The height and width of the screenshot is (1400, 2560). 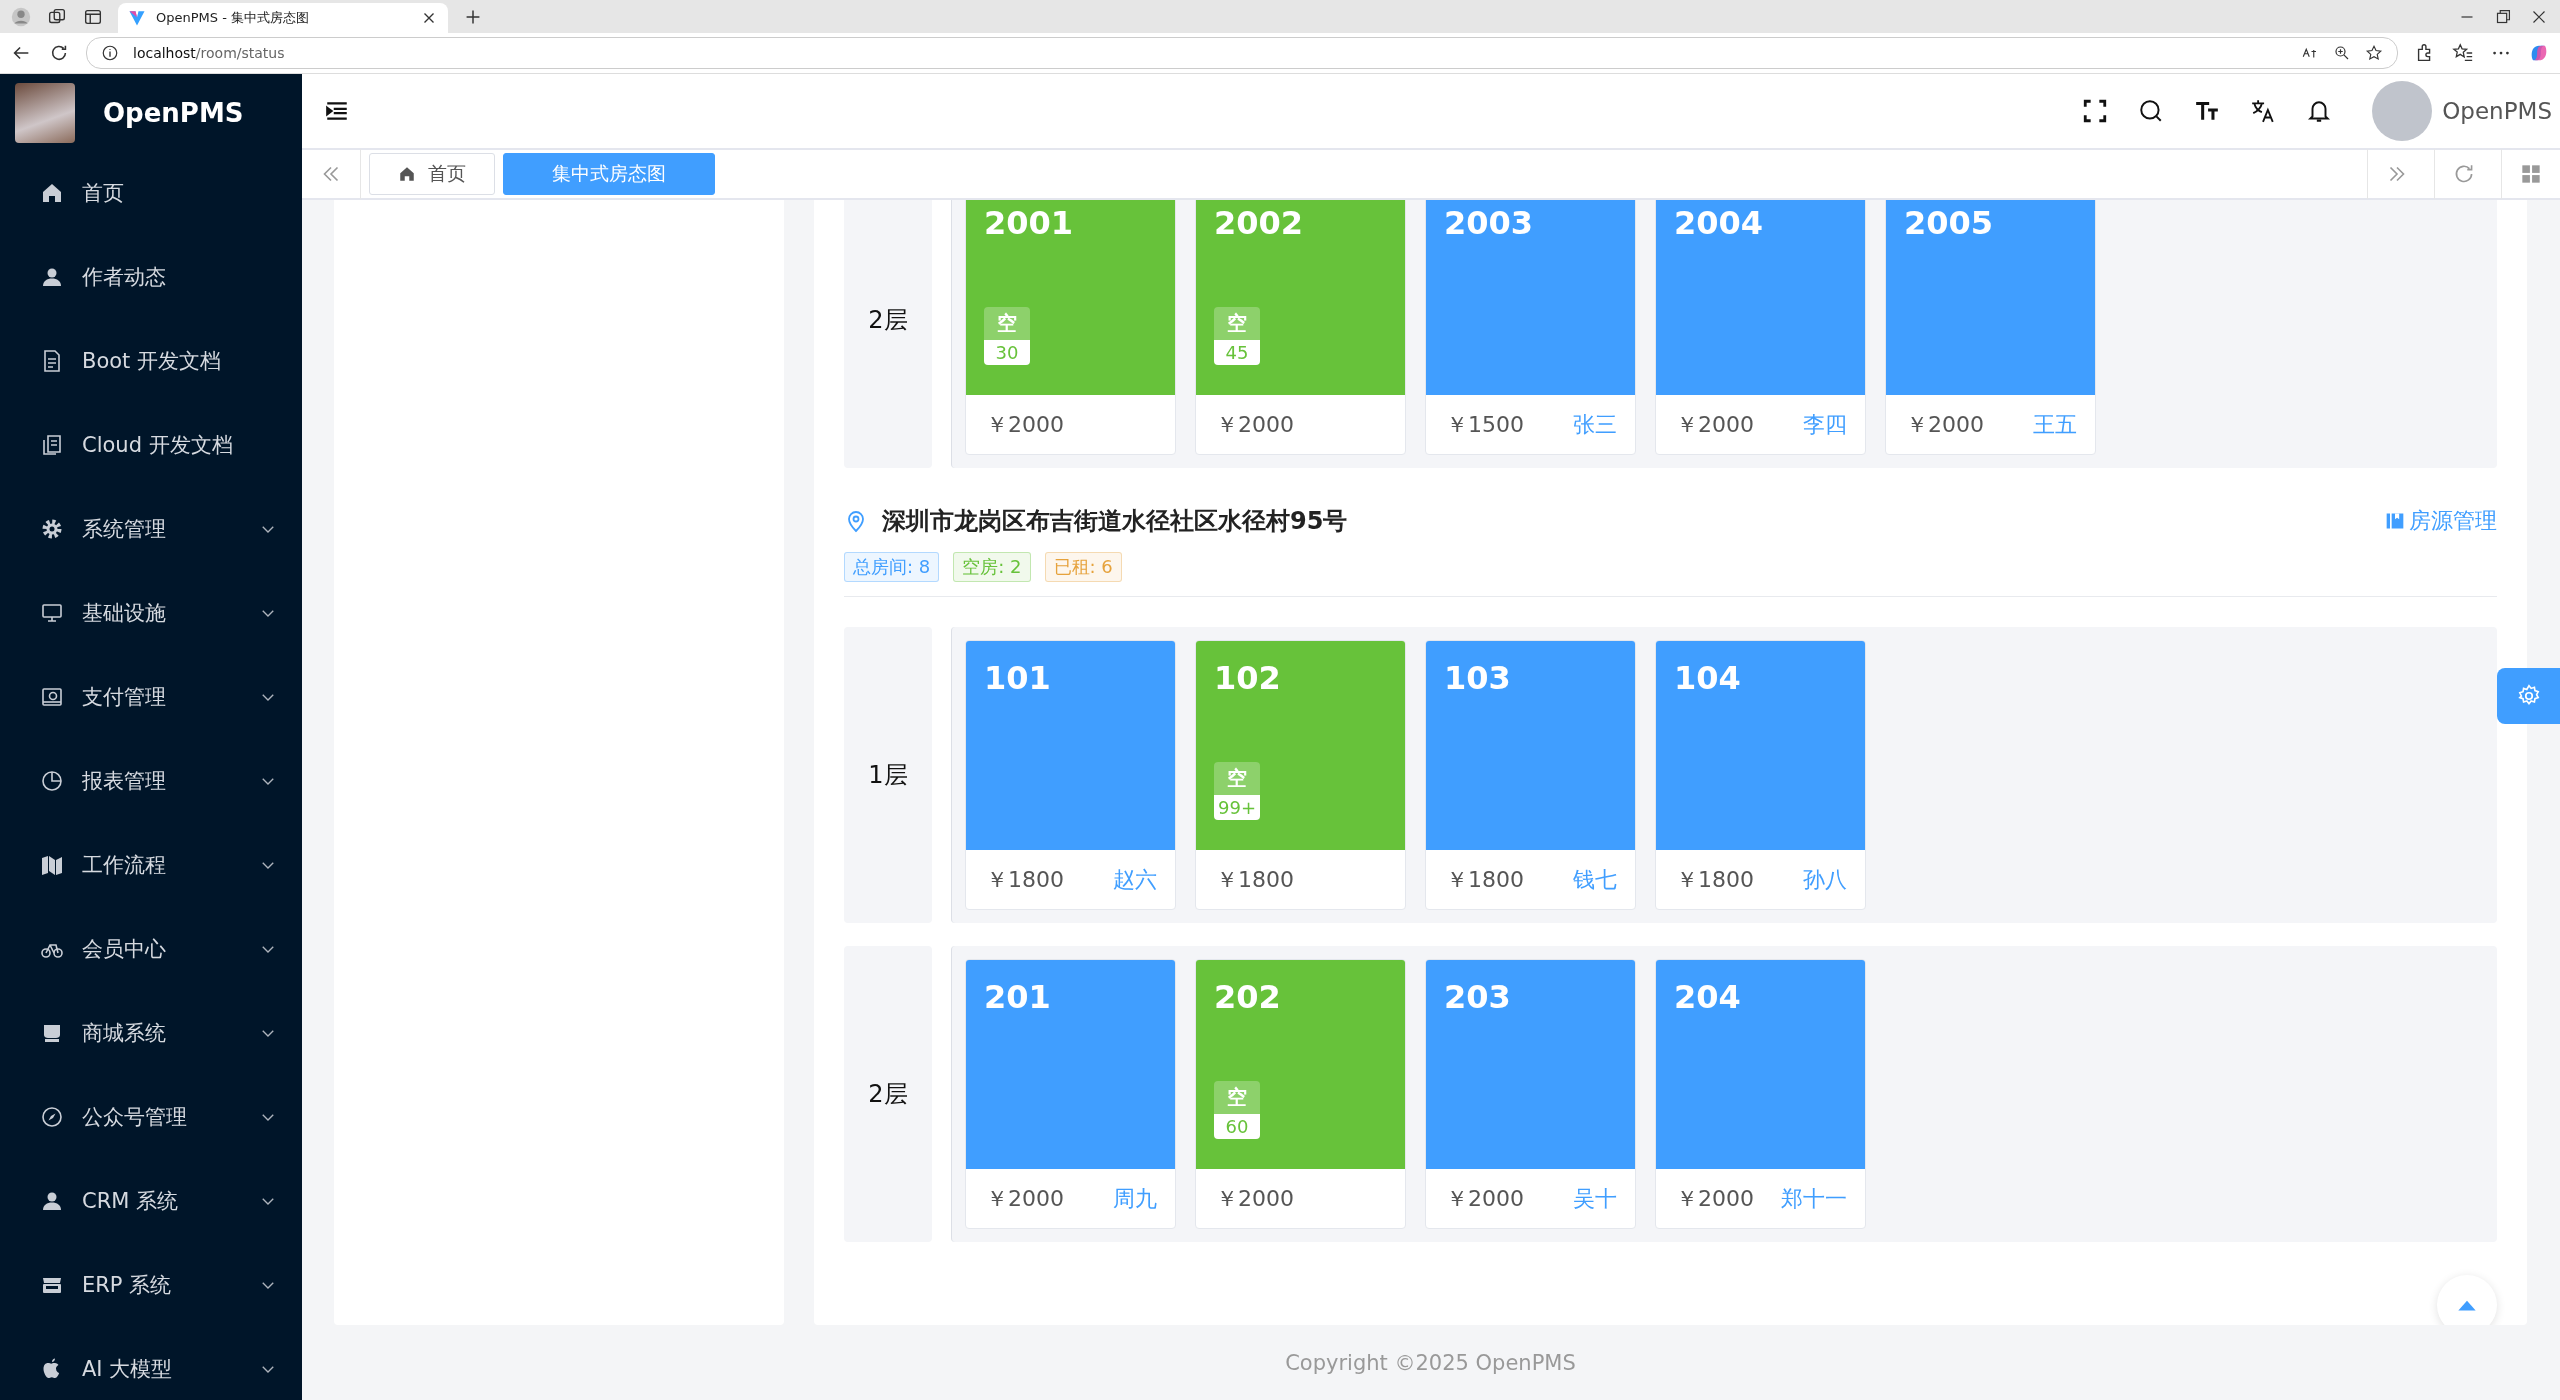 What do you see at coordinates (2467, 1300) in the screenshot?
I see `back-to-top-button` at bounding box center [2467, 1300].